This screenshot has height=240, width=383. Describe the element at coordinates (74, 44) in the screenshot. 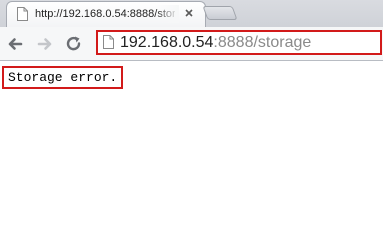

I see `reload-icon` at that location.